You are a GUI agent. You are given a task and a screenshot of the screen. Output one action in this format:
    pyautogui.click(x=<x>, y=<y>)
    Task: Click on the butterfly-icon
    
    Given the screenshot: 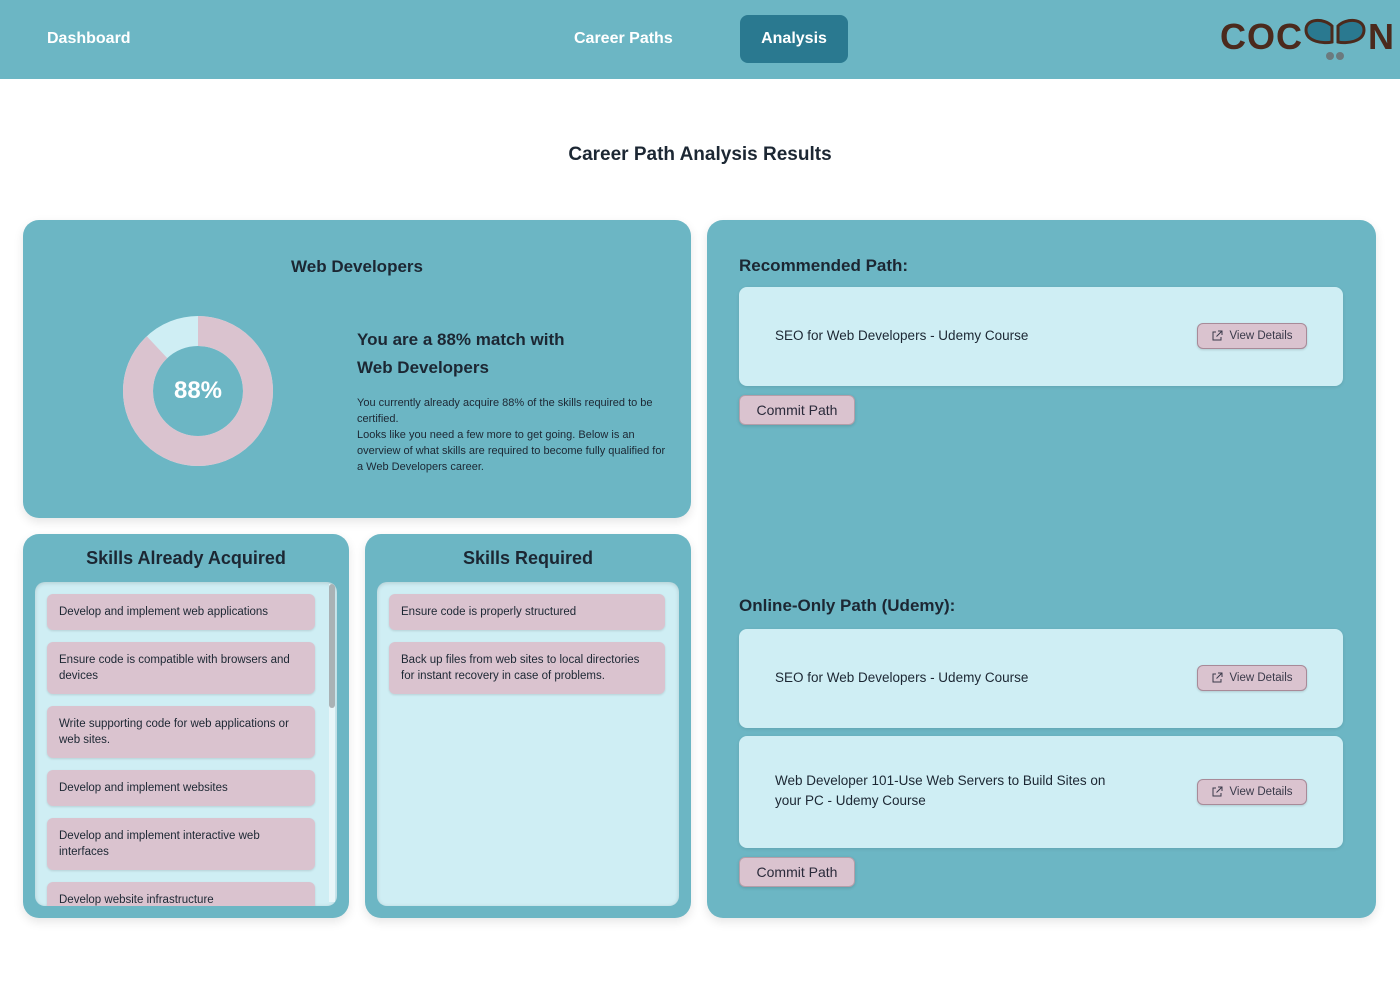 What is the action you would take?
    pyautogui.click(x=1335, y=39)
    